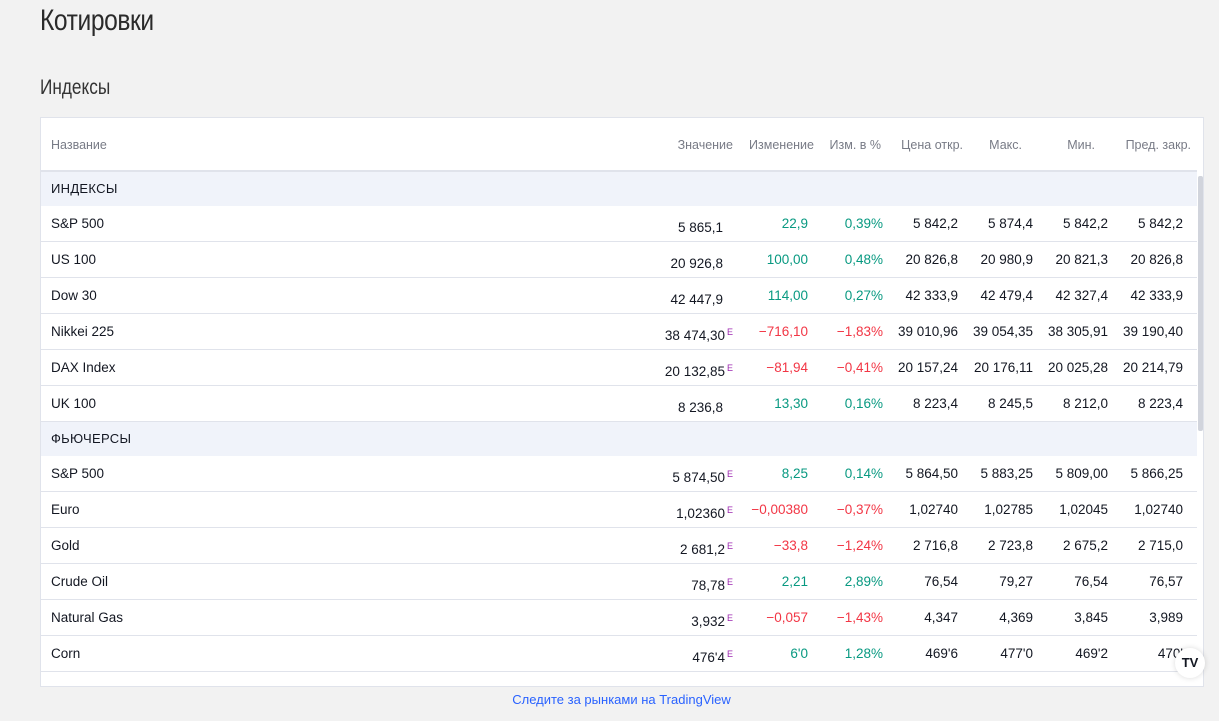 This screenshot has width=1219, height=721. I want to click on prev-close-cell: 2 715,0, so click(1160, 545).